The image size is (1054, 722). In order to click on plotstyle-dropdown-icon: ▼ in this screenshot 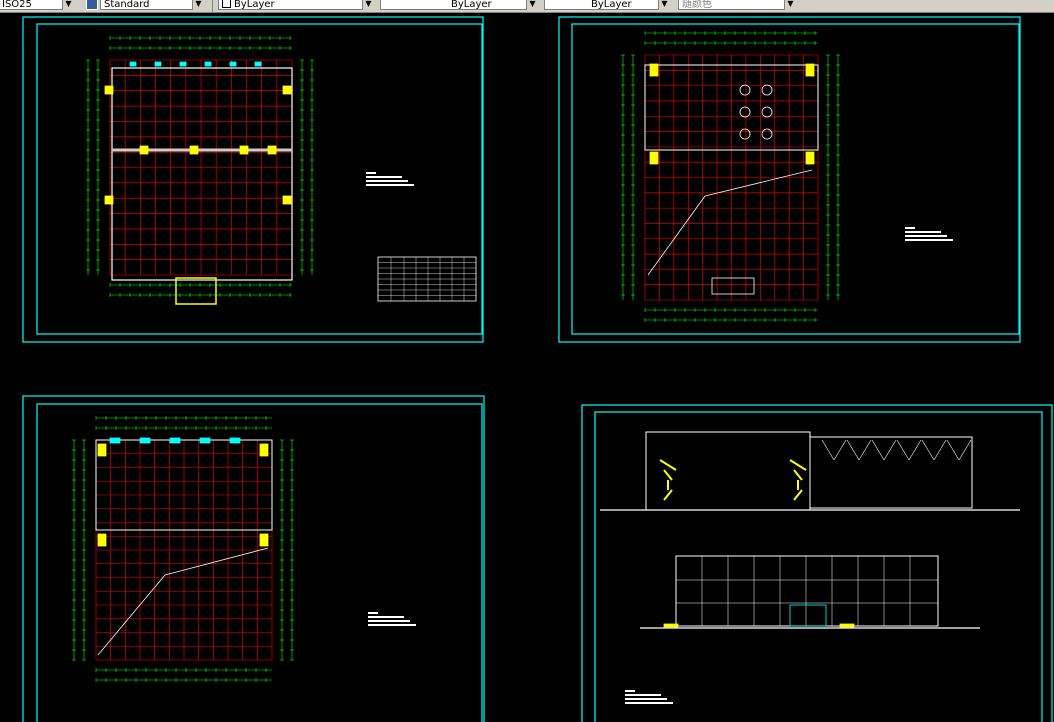, I will do `click(790, 5)`.